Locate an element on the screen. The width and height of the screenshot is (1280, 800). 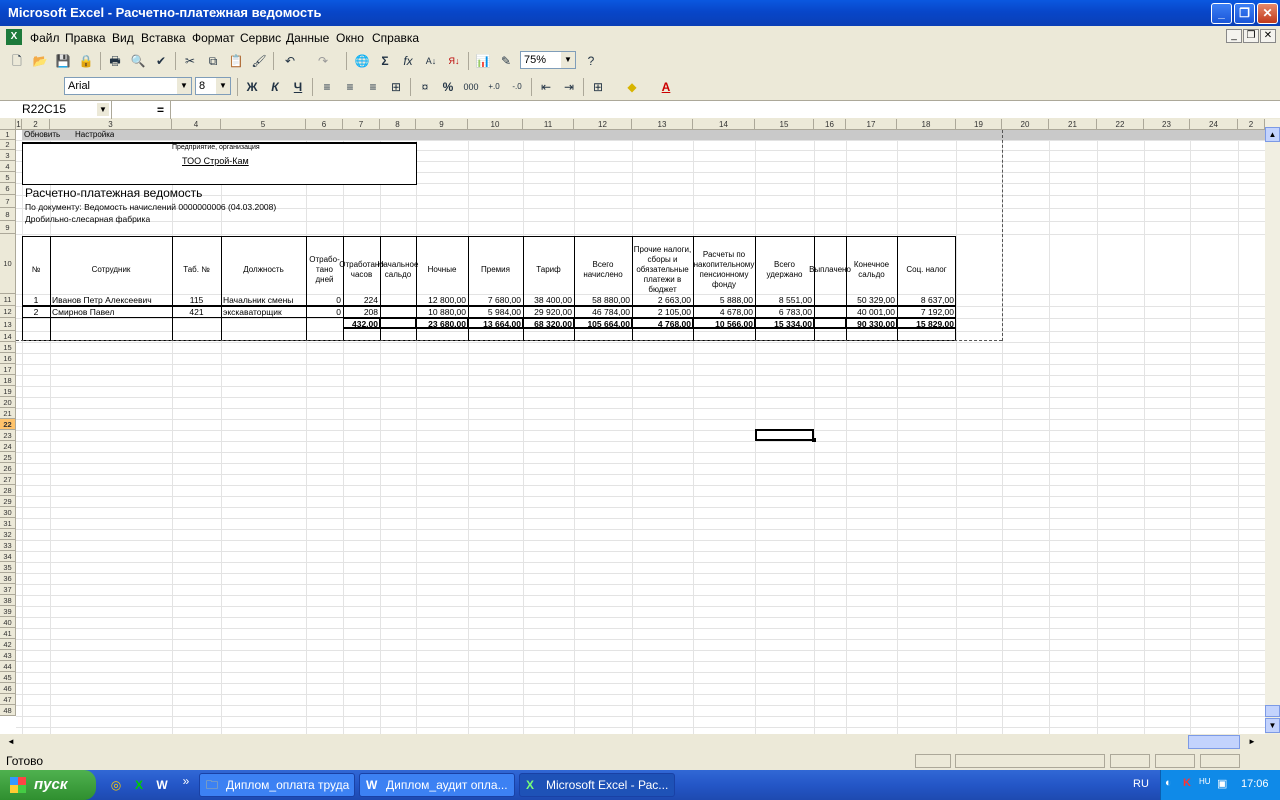
table-cell: 7 192,00 is located at coordinates (926, 312).